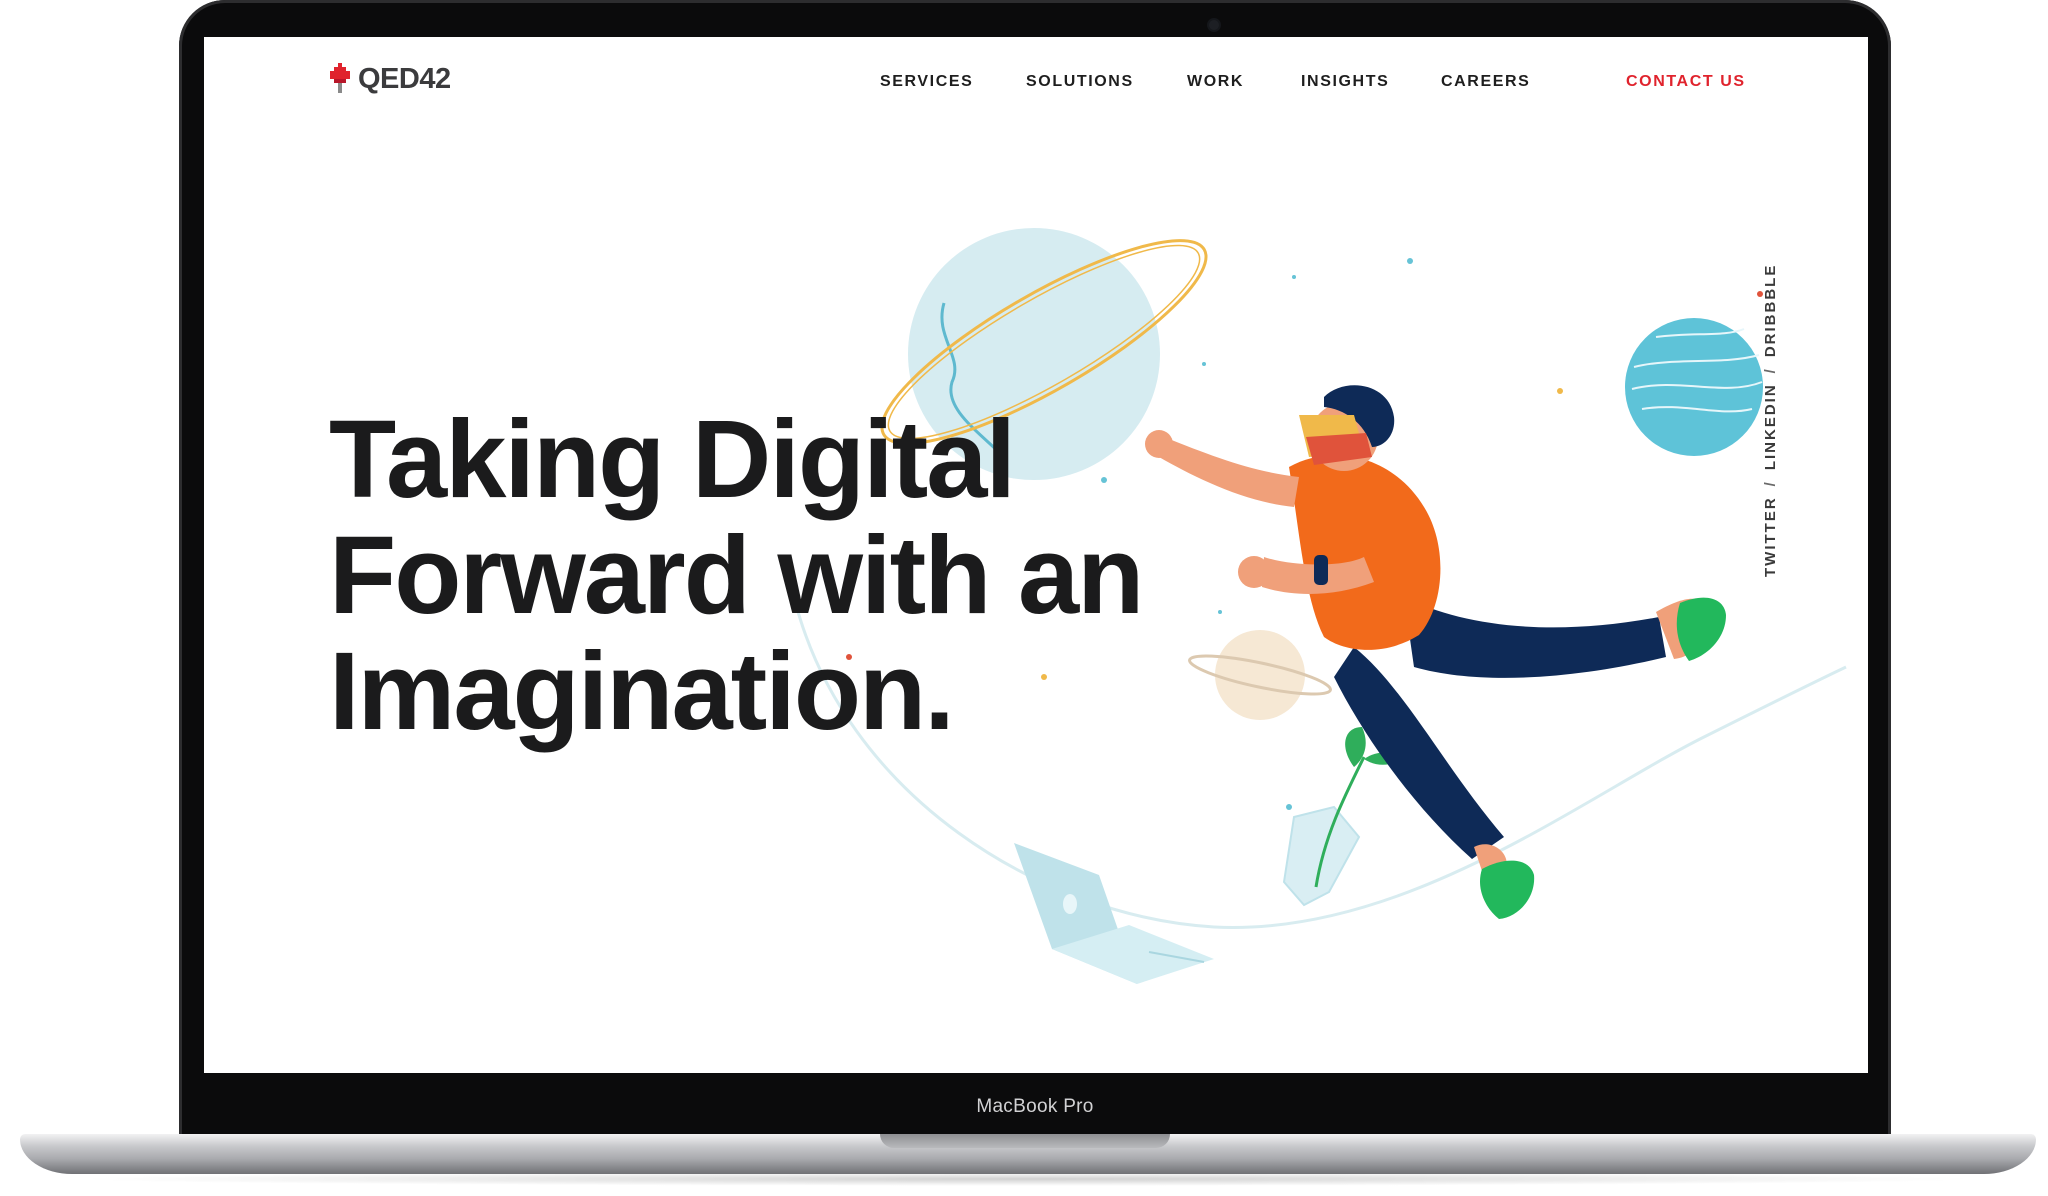  What do you see at coordinates (1114, 913) in the screenshot?
I see `floating-laptop` at bounding box center [1114, 913].